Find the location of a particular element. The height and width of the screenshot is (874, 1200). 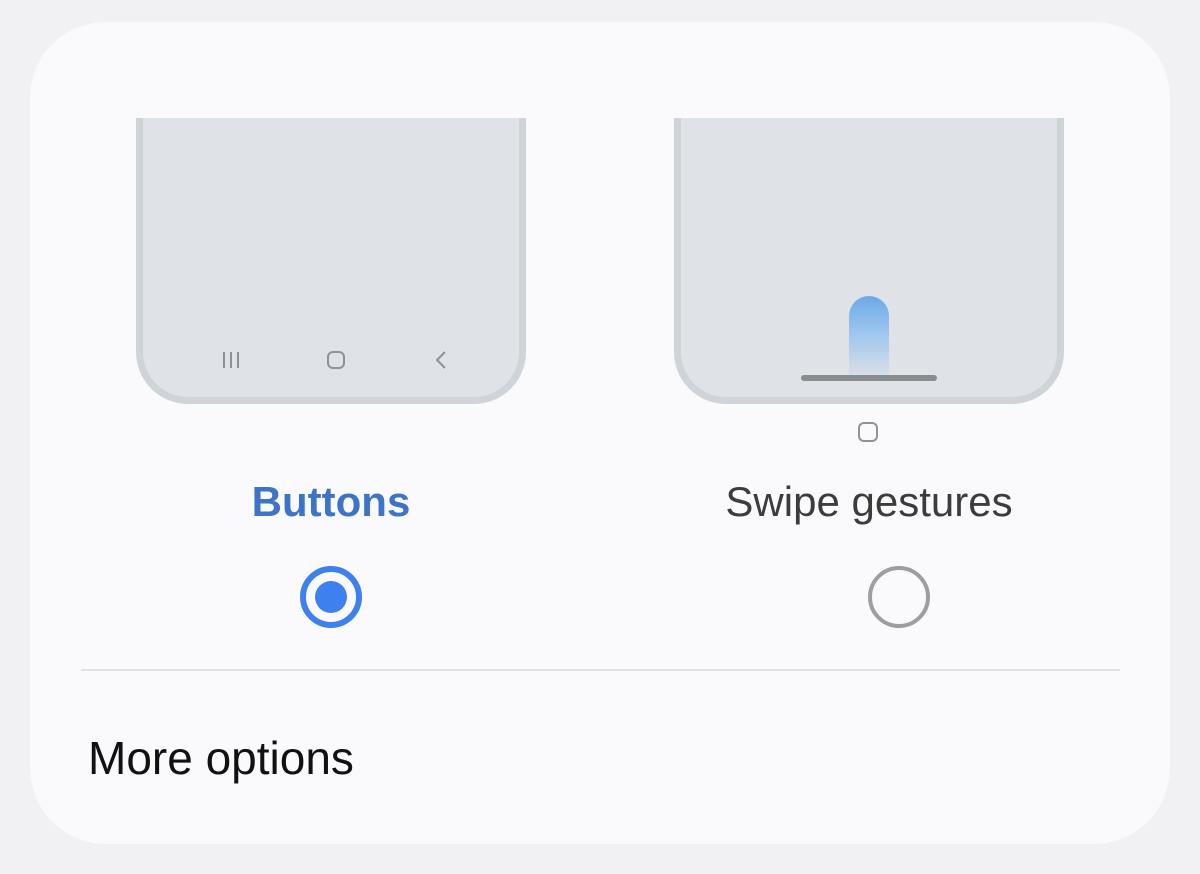

buttons-option-label: Buttons is located at coordinates (331, 501).